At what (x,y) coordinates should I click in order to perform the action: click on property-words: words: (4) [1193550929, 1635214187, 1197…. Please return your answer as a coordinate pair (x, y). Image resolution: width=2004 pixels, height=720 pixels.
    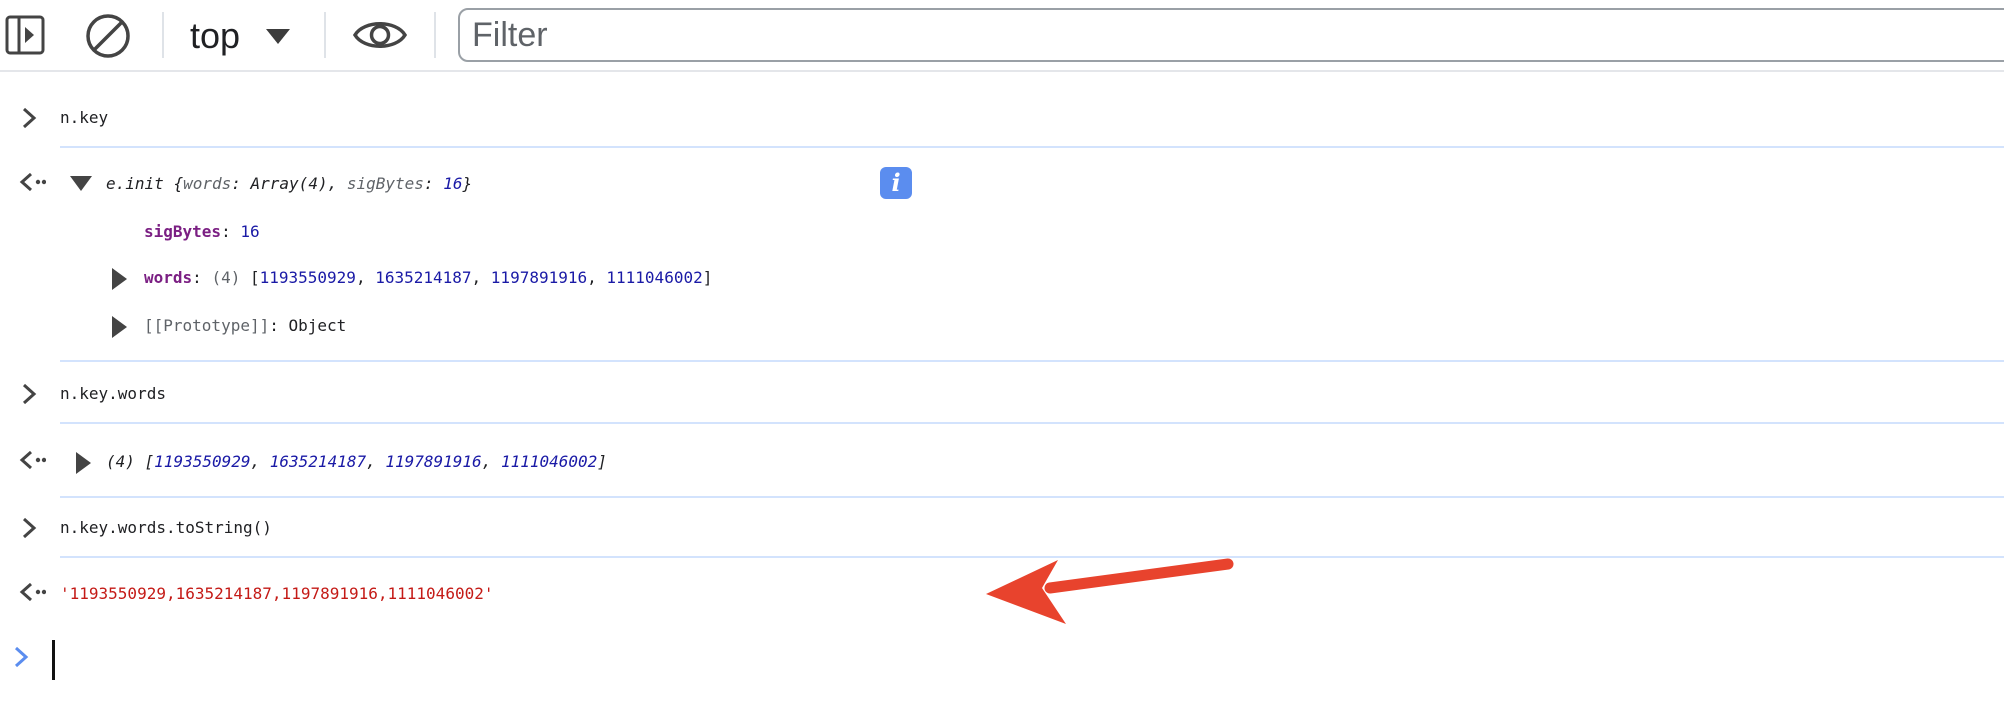
    Looking at the image, I should click on (428, 278).